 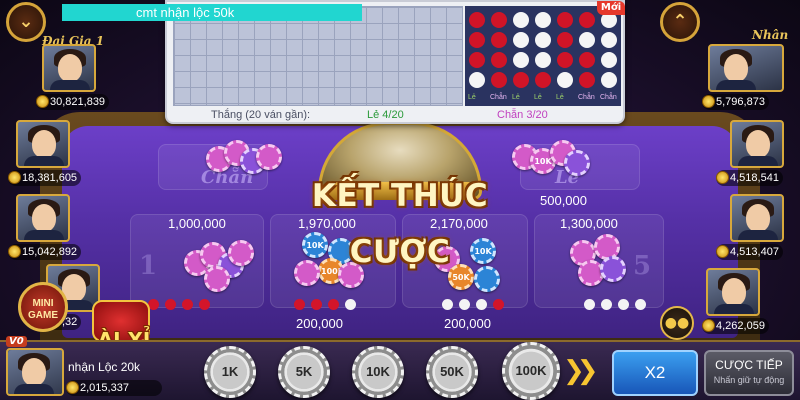 I want to click on le-amount: 500,000, so click(x=563, y=200).